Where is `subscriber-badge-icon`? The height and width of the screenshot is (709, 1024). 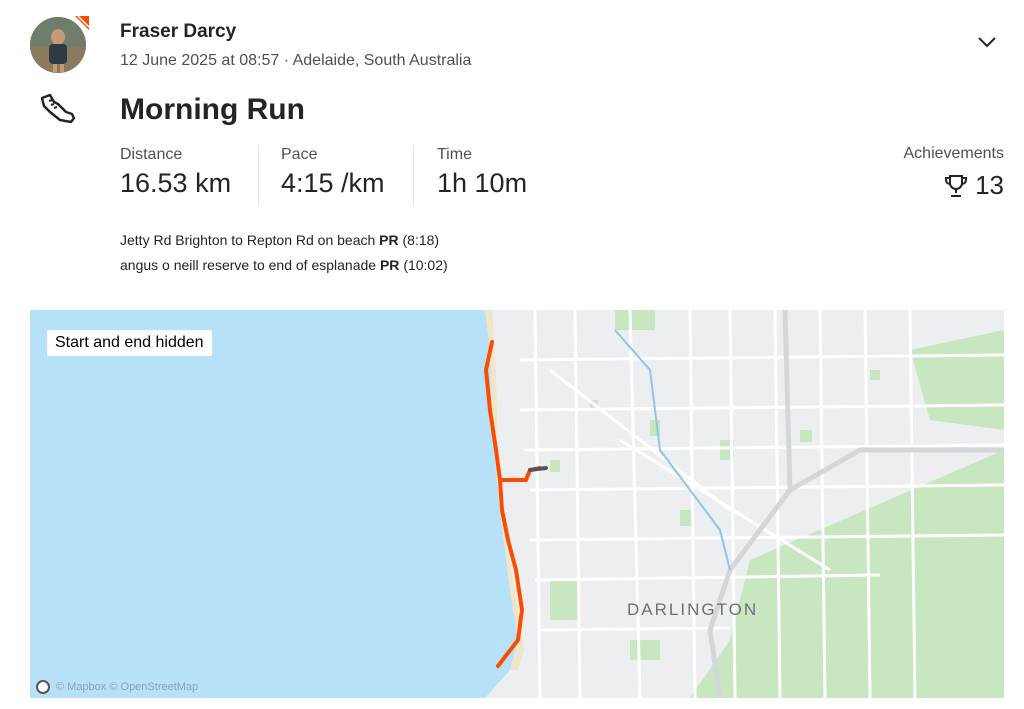
subscriber-badge-icon is located at coordinates (82, 23).